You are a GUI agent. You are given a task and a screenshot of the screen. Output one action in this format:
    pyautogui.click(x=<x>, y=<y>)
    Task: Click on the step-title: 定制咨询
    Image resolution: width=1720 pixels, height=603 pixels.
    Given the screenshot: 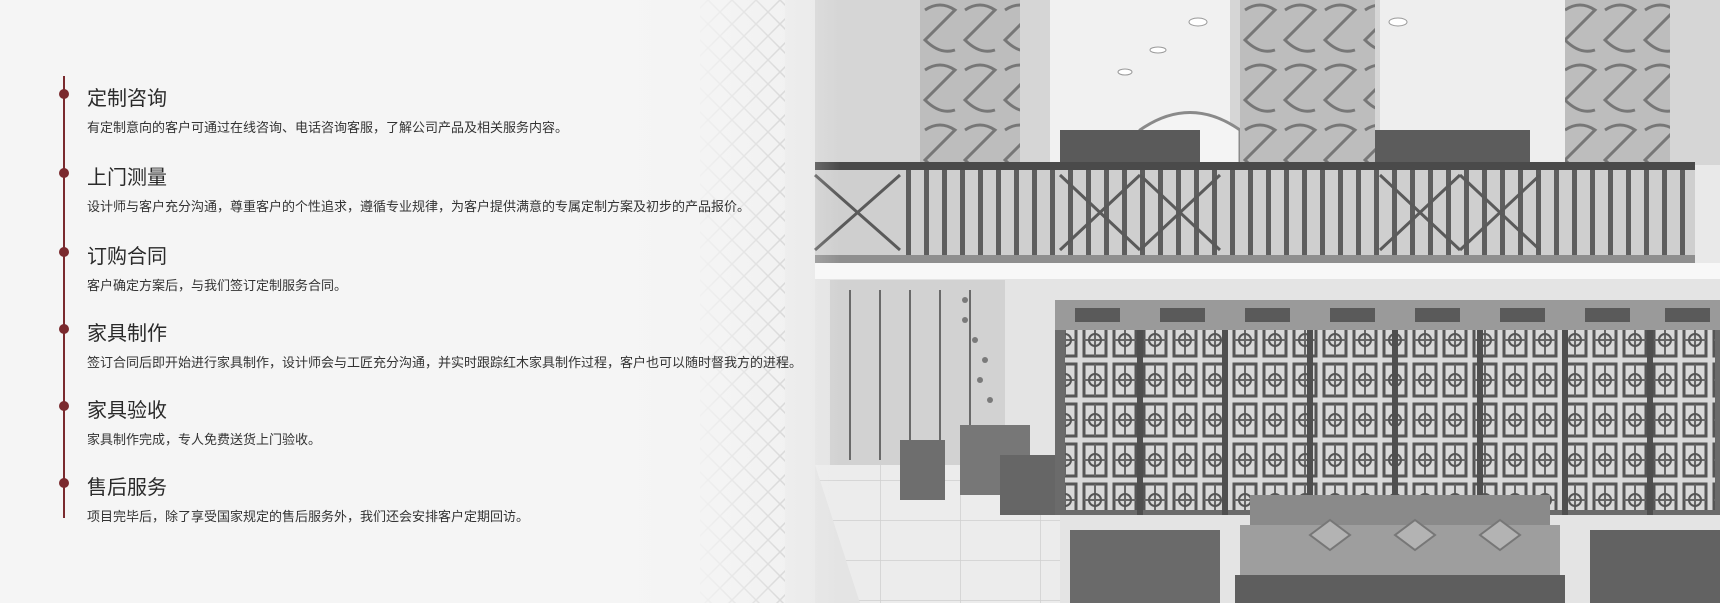 What is the action you would take?
    pyautogui.click(x=127, y=98)
    